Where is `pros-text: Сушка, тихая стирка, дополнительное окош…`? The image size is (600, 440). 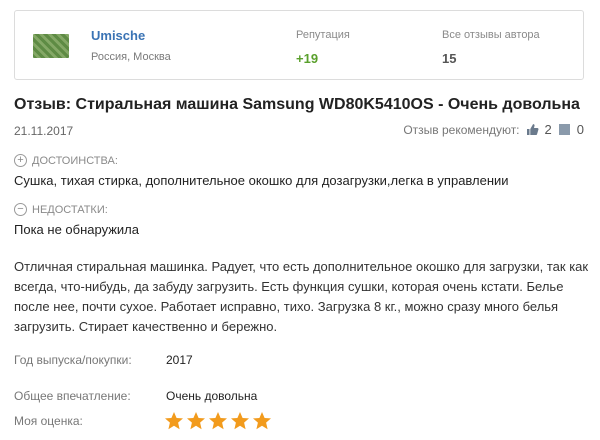 pros-text: Сушка, тихая стирка, дополнительное окош… is located at coordinates (261, 180).